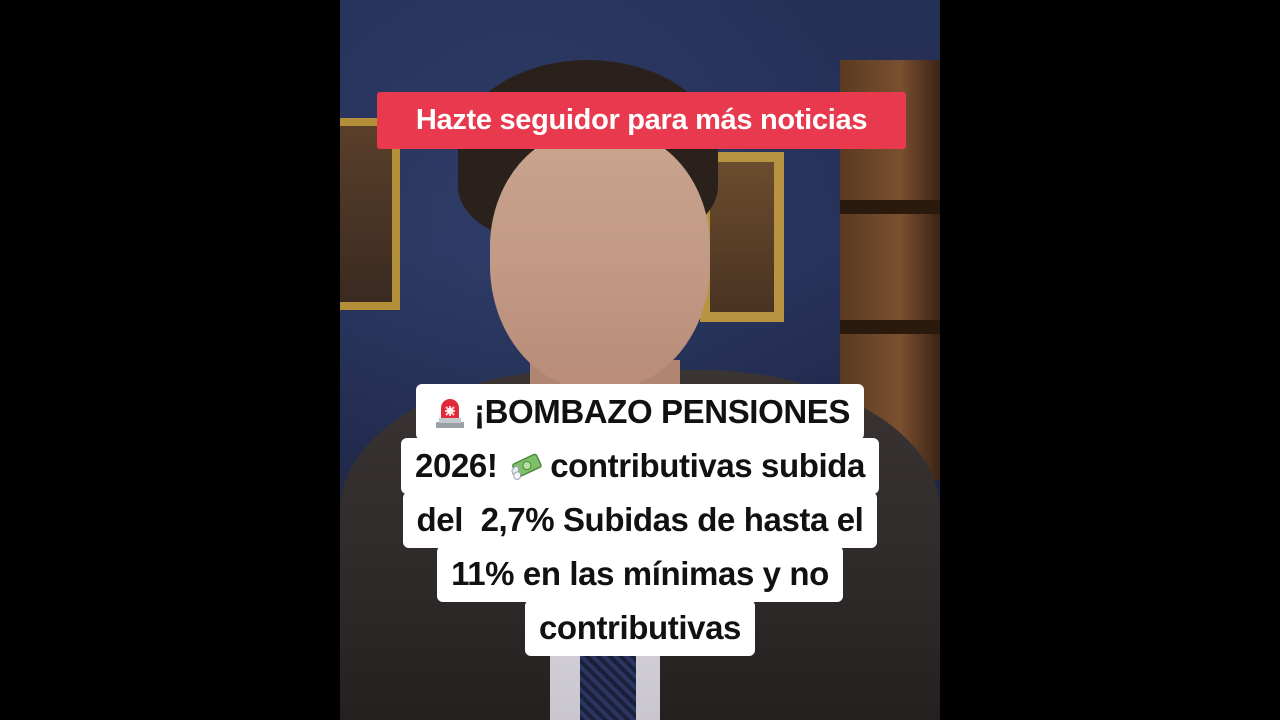 The image size is (1280, 720). What do you see at coordinates (526, 466) in the screenshot?
I see `money-with-wings-icon` at bounding box center [526, 466].